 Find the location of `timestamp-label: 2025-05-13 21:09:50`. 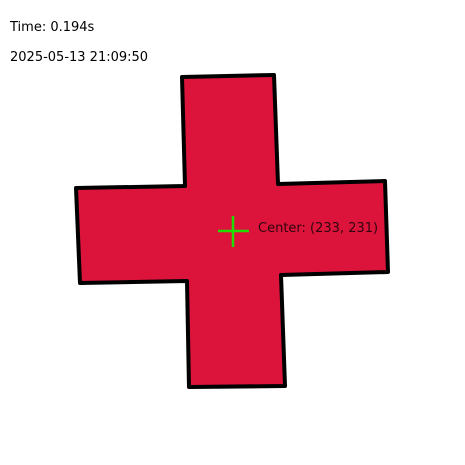

timestamp-label: 2025-05-13 21:09:50 is located at coordinates (79, 57).